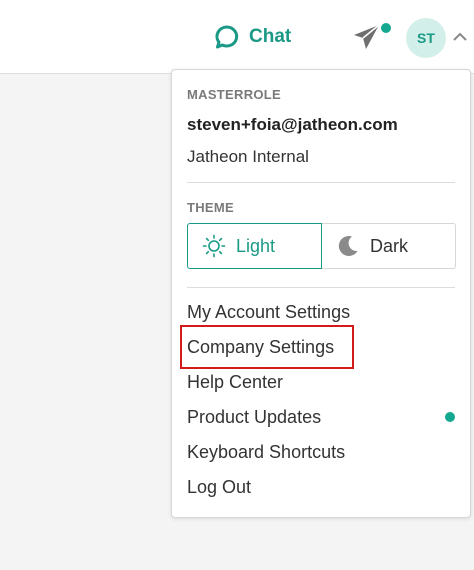  Describe the element at coordinates (367, 36) in the screenshot. I see `paper-plane-icon` at that location.